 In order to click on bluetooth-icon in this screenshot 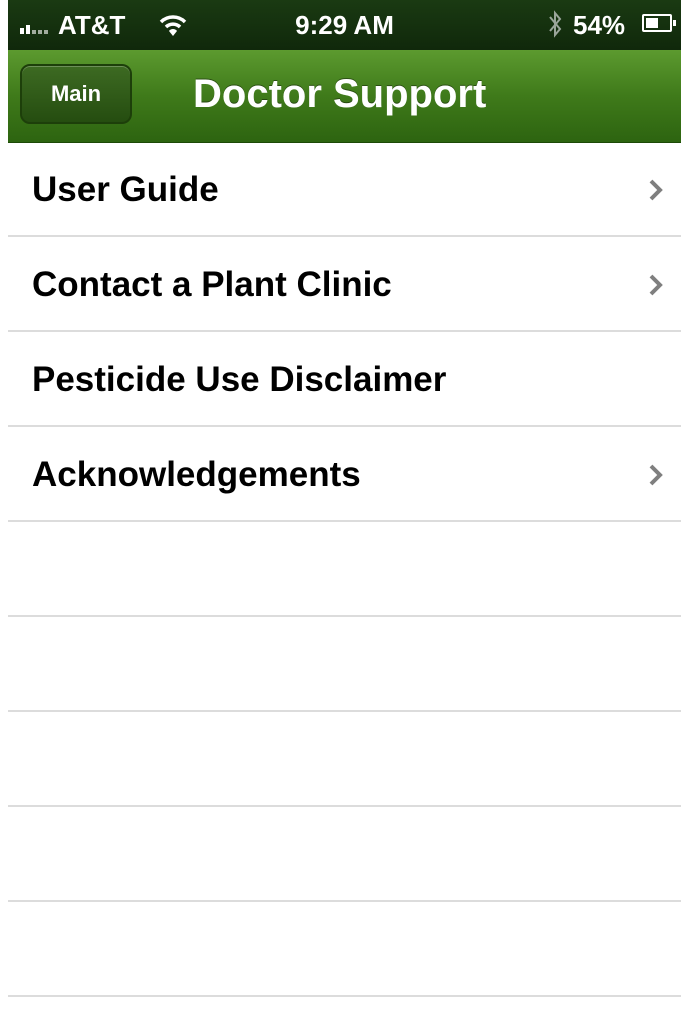, I will do `click(555, 24)`.